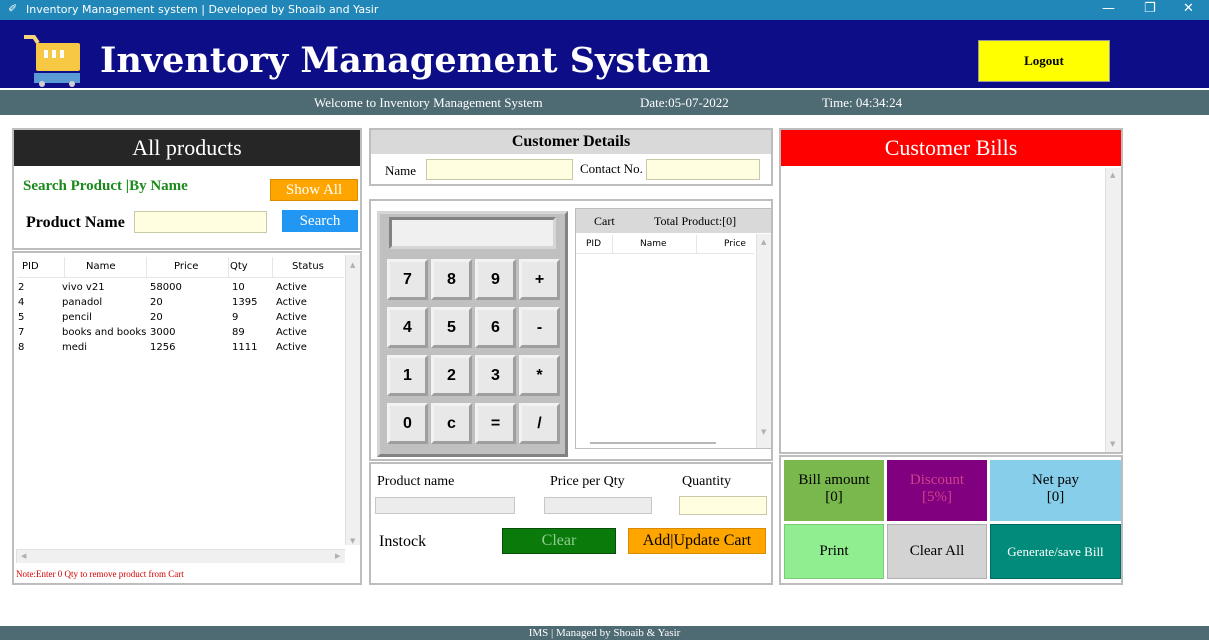  What do you see at coordinates (611, 168) in the screenshot?
I see `contact-label: Contact No.` at bounding box center [611, 168].